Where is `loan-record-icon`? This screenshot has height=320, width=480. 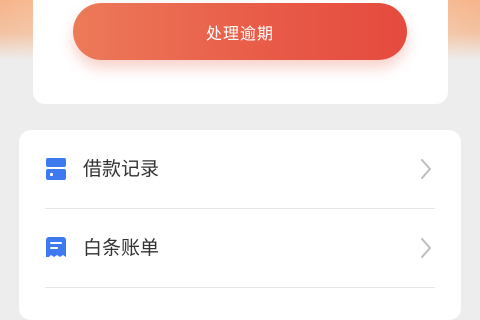
loan-record-icon is located at coordinates (56, 169).